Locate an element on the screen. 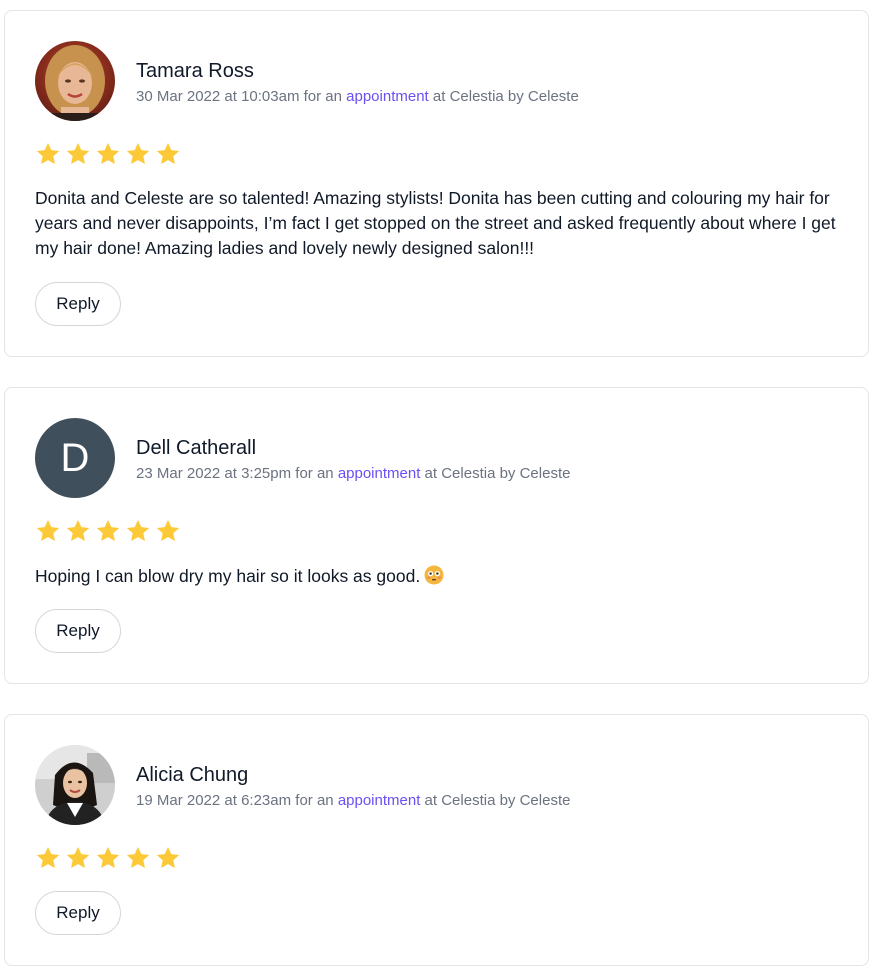  review-date: 19 Mar 2022 at 6:23am is located at coordinates (214, 800).